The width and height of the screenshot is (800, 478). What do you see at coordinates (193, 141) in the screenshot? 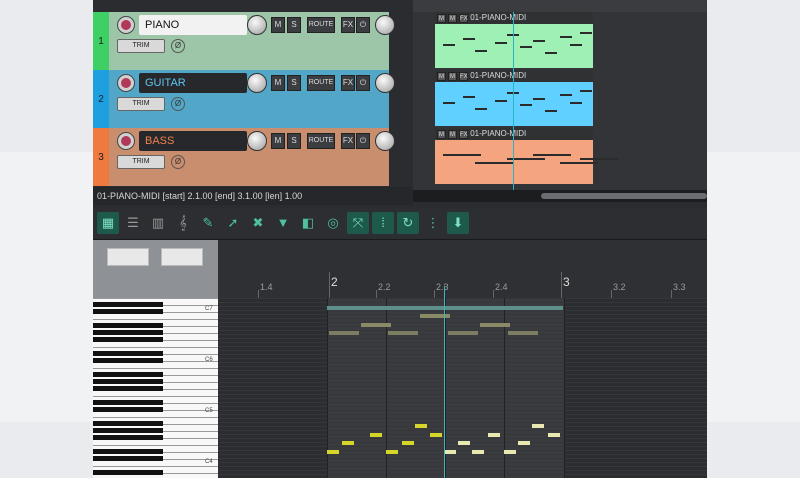
I see `track-name-field: BASS` at bounding box center [193, 141].